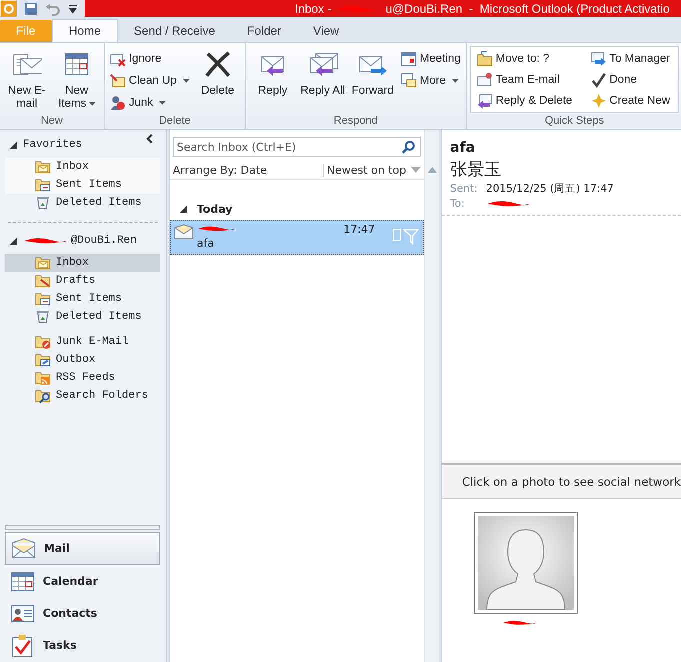 Image resolution: width=681 pixels, height=662 pixels. Describe the element at coordinates (206, 243) in the screenshot. I see `subject-label: afa` at that location.